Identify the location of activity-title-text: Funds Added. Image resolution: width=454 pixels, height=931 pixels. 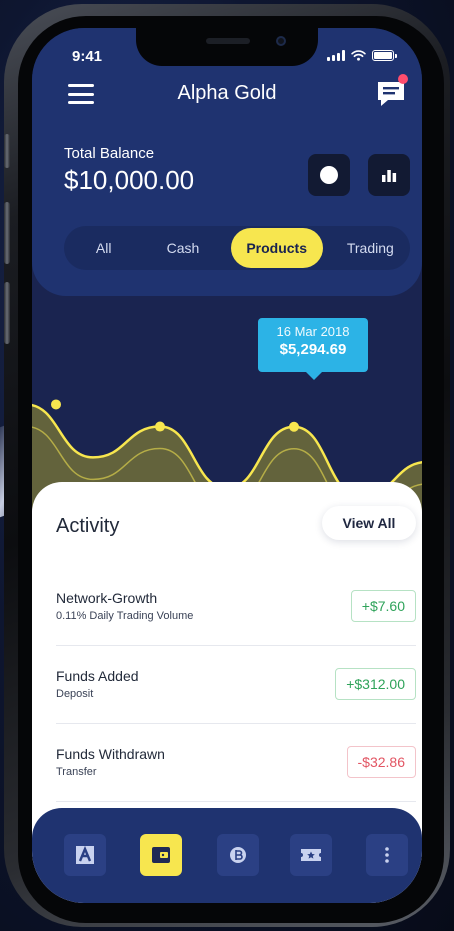
(97, 676).